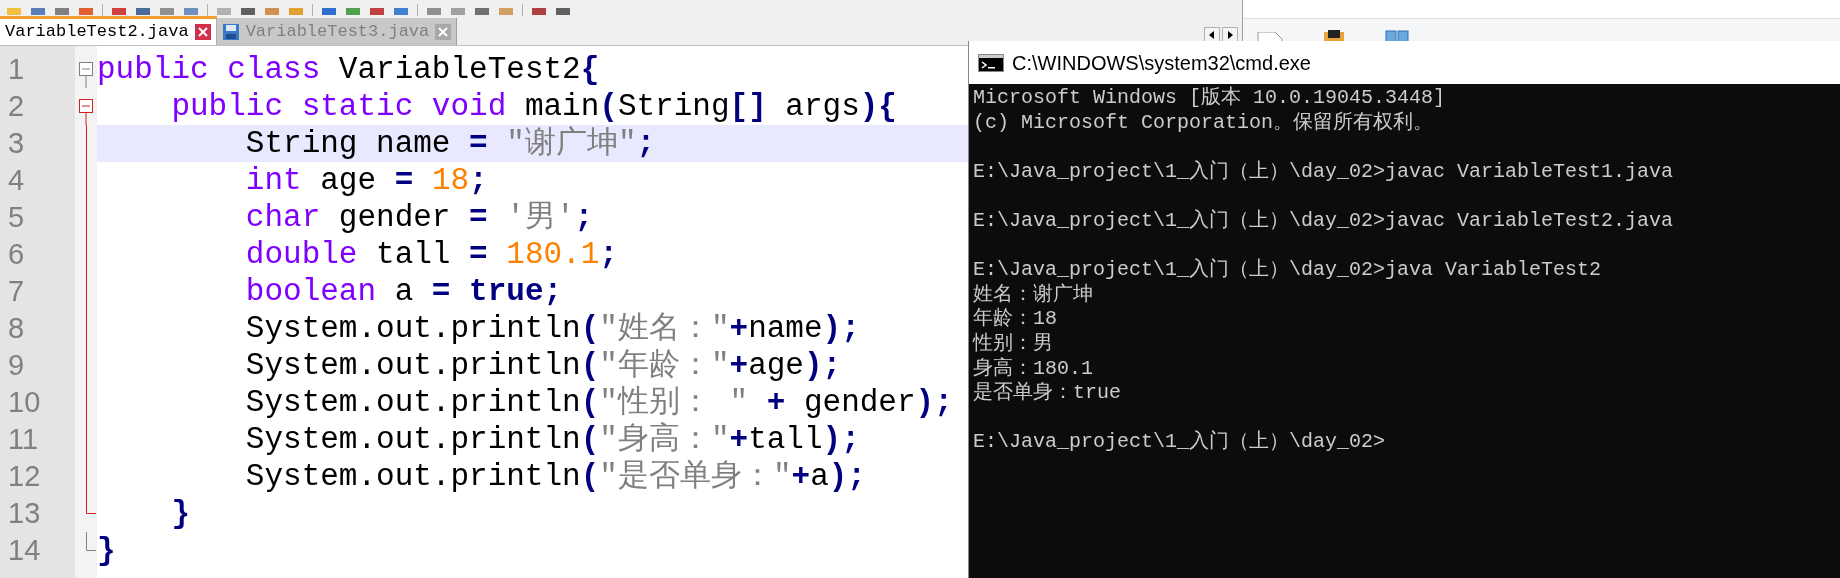  Describe the element at coordinates (16, 180) in the screenshot. I see `line-number: 4` at that location.